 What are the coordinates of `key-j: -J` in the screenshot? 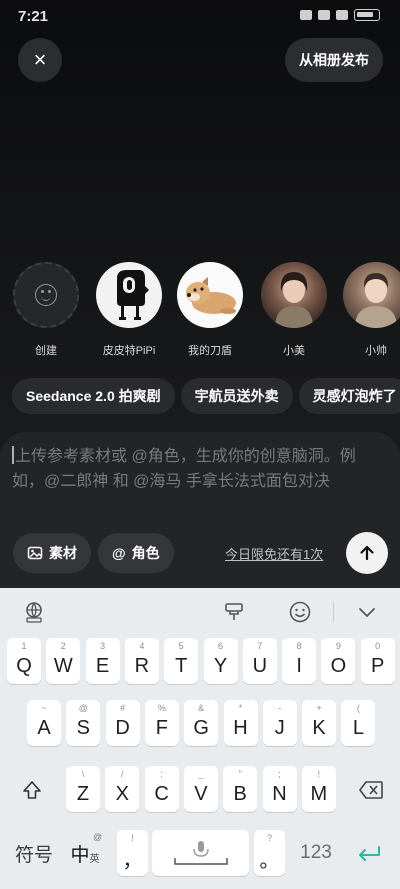 It's located at (279, 723).